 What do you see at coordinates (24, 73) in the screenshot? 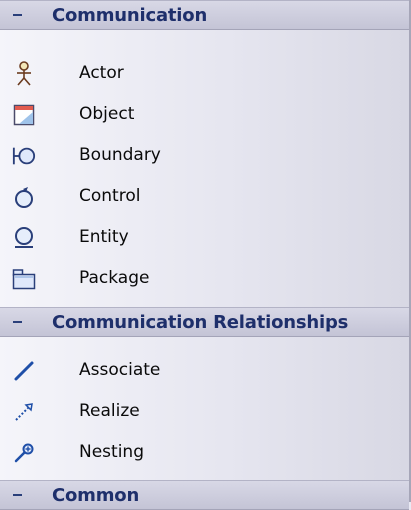
I see `actor-icon` at bounding box center [24, 73].